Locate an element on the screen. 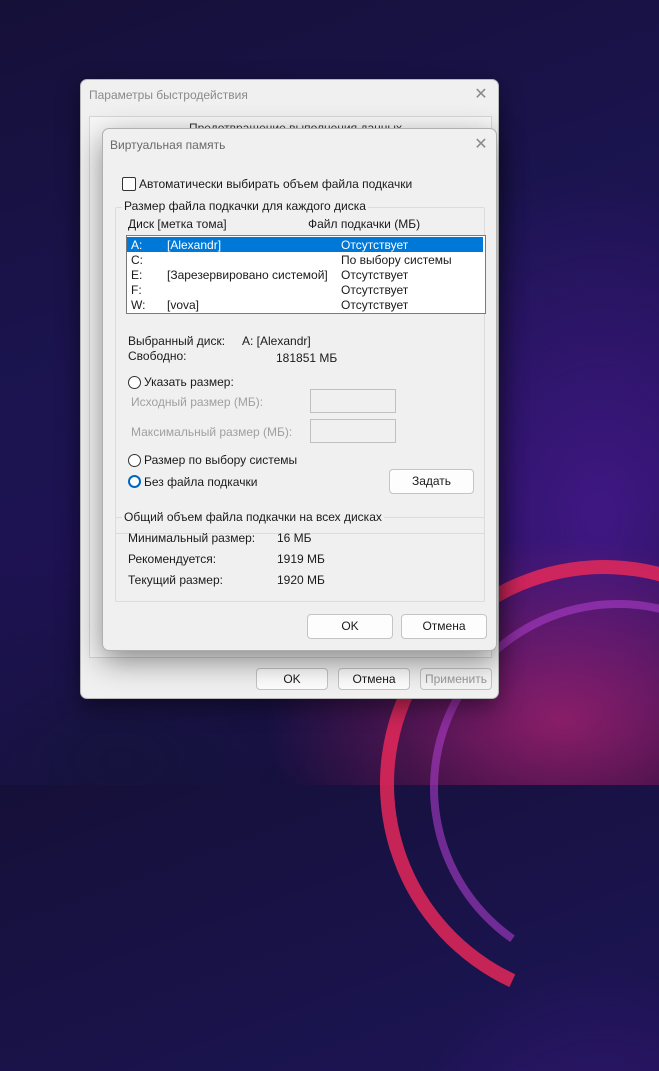 This screenshot has width=659, height=1071. system-managed-radio is located at coordinates (134, 460).